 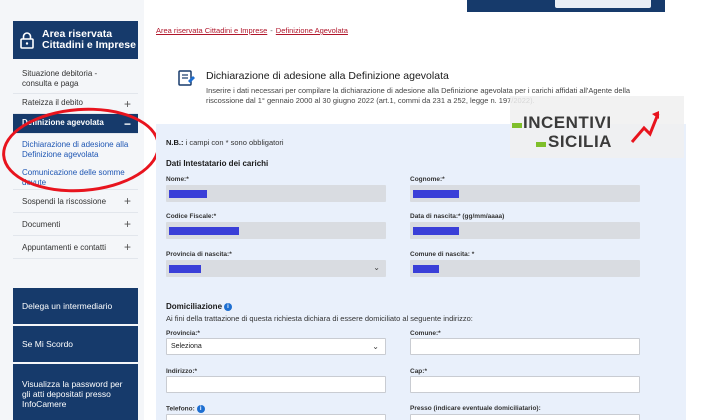 I want to click on lock-icon, so click(x=27, y=40).